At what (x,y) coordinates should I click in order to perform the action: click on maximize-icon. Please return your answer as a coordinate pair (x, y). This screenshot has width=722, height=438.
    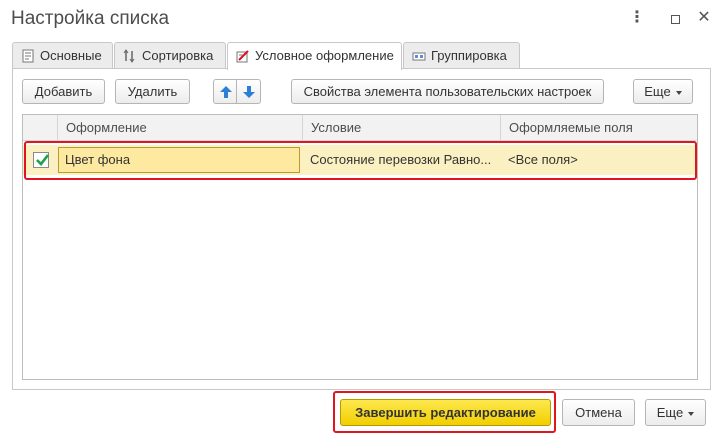
    Looking at the image, I should click on (675, 18).